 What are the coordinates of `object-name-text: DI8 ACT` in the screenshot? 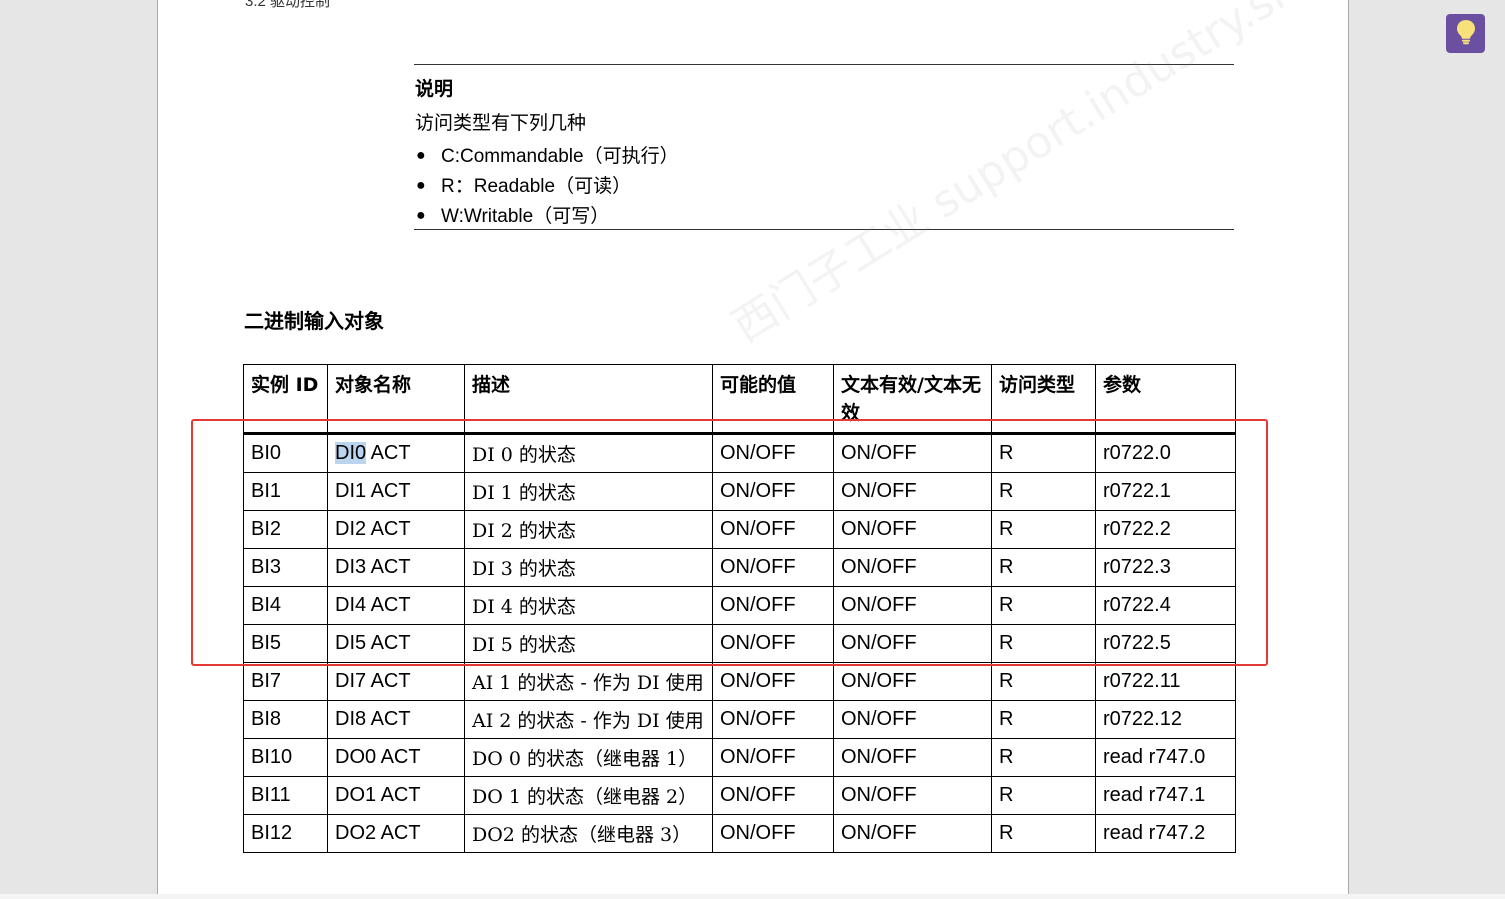 It's located at (373, 719).